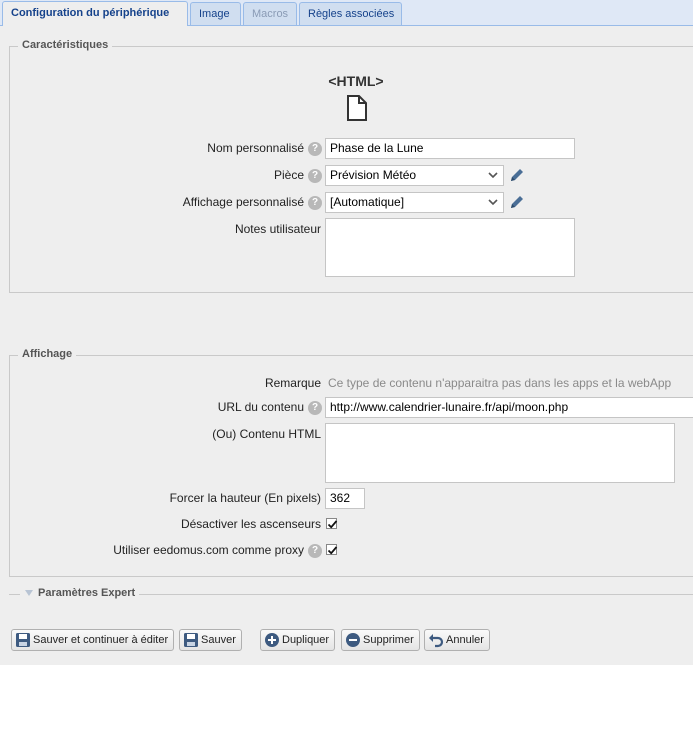 This screenshot has width=693, height=736. I want to click on duplicate-plus-icon, so click(272, 640).